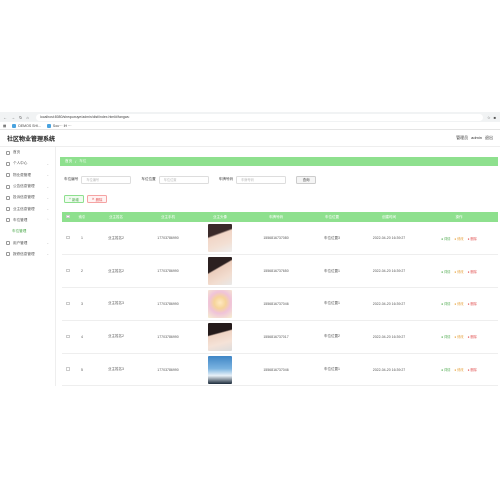 Image resolution: width=500 pixels, height=500 pixels. Describe the element at coordinates (17, 152) in the screenshot. I see `sidebar-item-label: 首页` at that location.